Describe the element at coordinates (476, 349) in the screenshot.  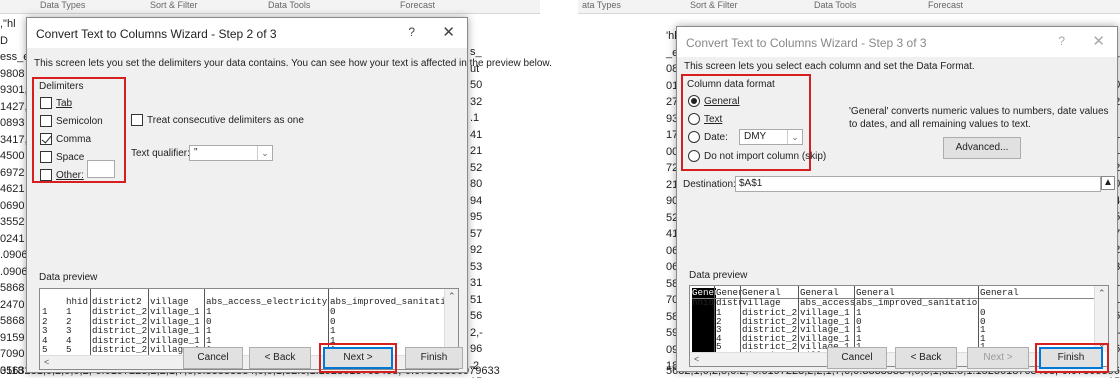
I see `cell-fragment: 96` at that location.